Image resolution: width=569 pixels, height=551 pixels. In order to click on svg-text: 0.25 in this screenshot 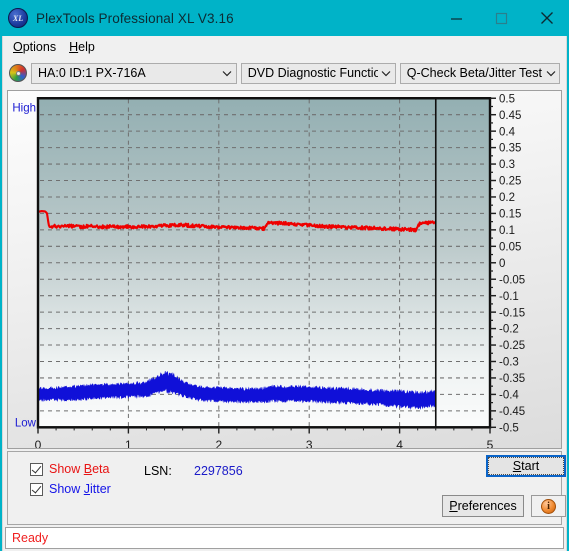, I will do `click(510, 180)`.